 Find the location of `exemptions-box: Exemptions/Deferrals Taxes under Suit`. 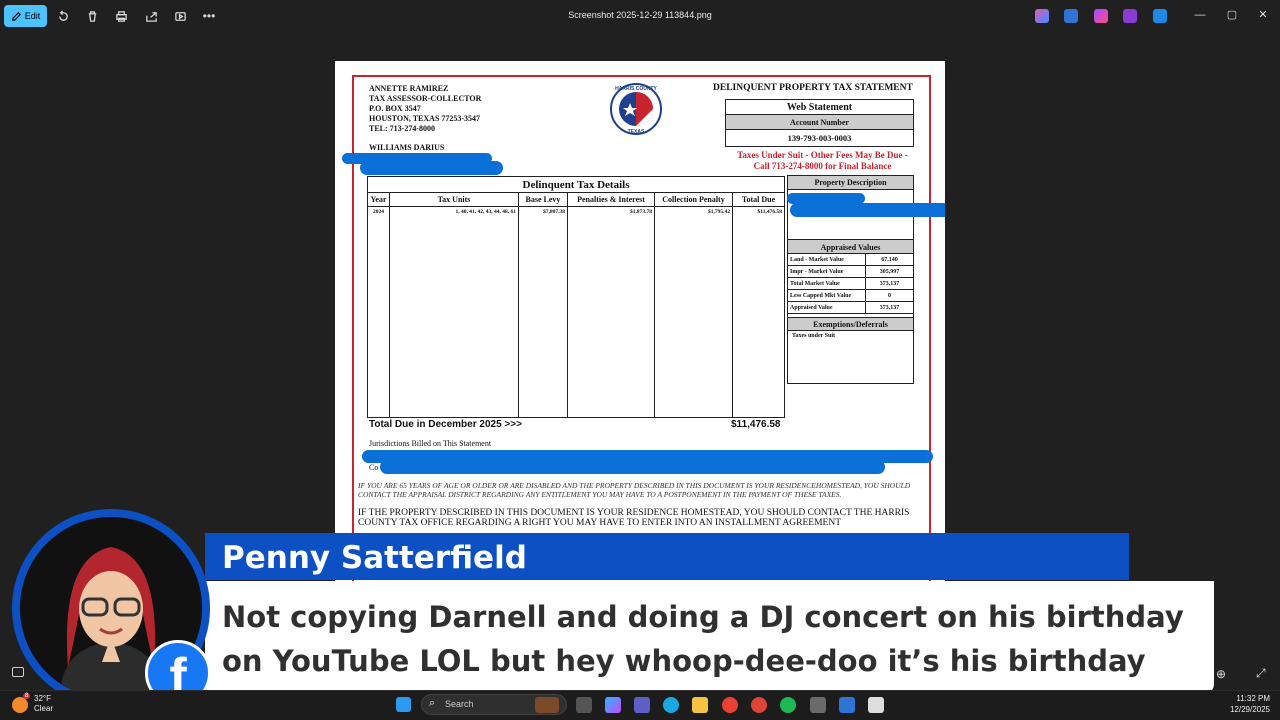

exemptions-box: Exemptions/Deferrals Taxes under Suit is located at coordinates (850, 350).